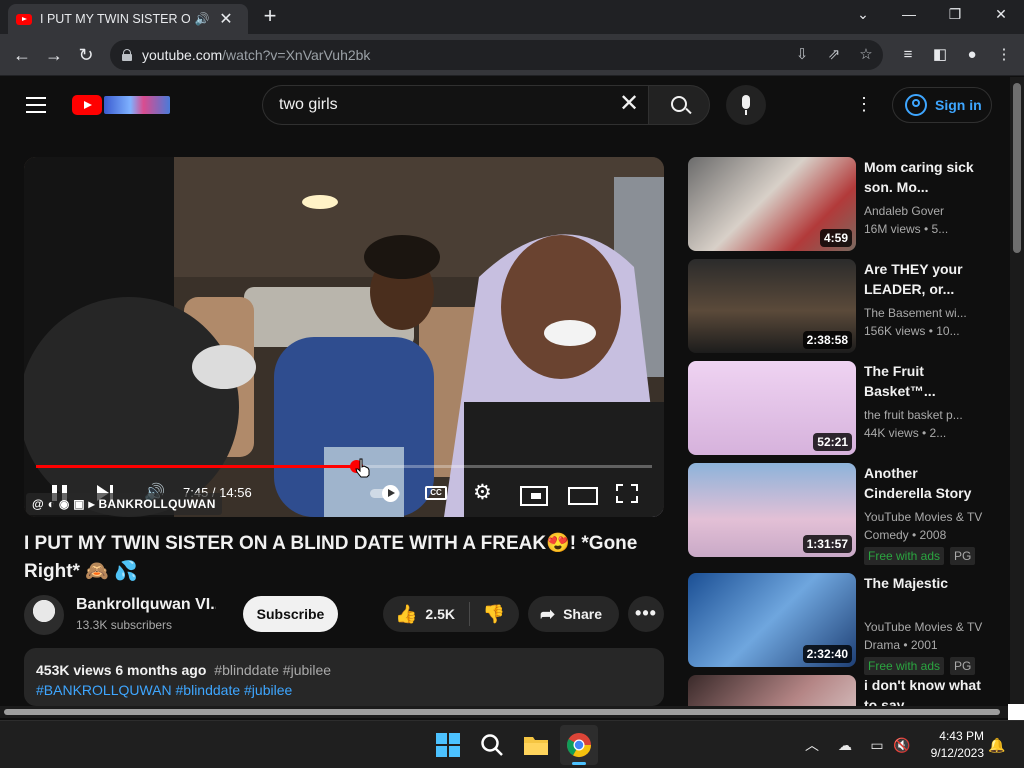 The height and width of the screenshot is (768, 1024). What do you see at coordinates (496, 55) in the screenshot?
I see `address-bar: youtube.com/watch?v=XnVarVuh2bk ⇩ ⇗ ☆` at bounding box center [496, 55].